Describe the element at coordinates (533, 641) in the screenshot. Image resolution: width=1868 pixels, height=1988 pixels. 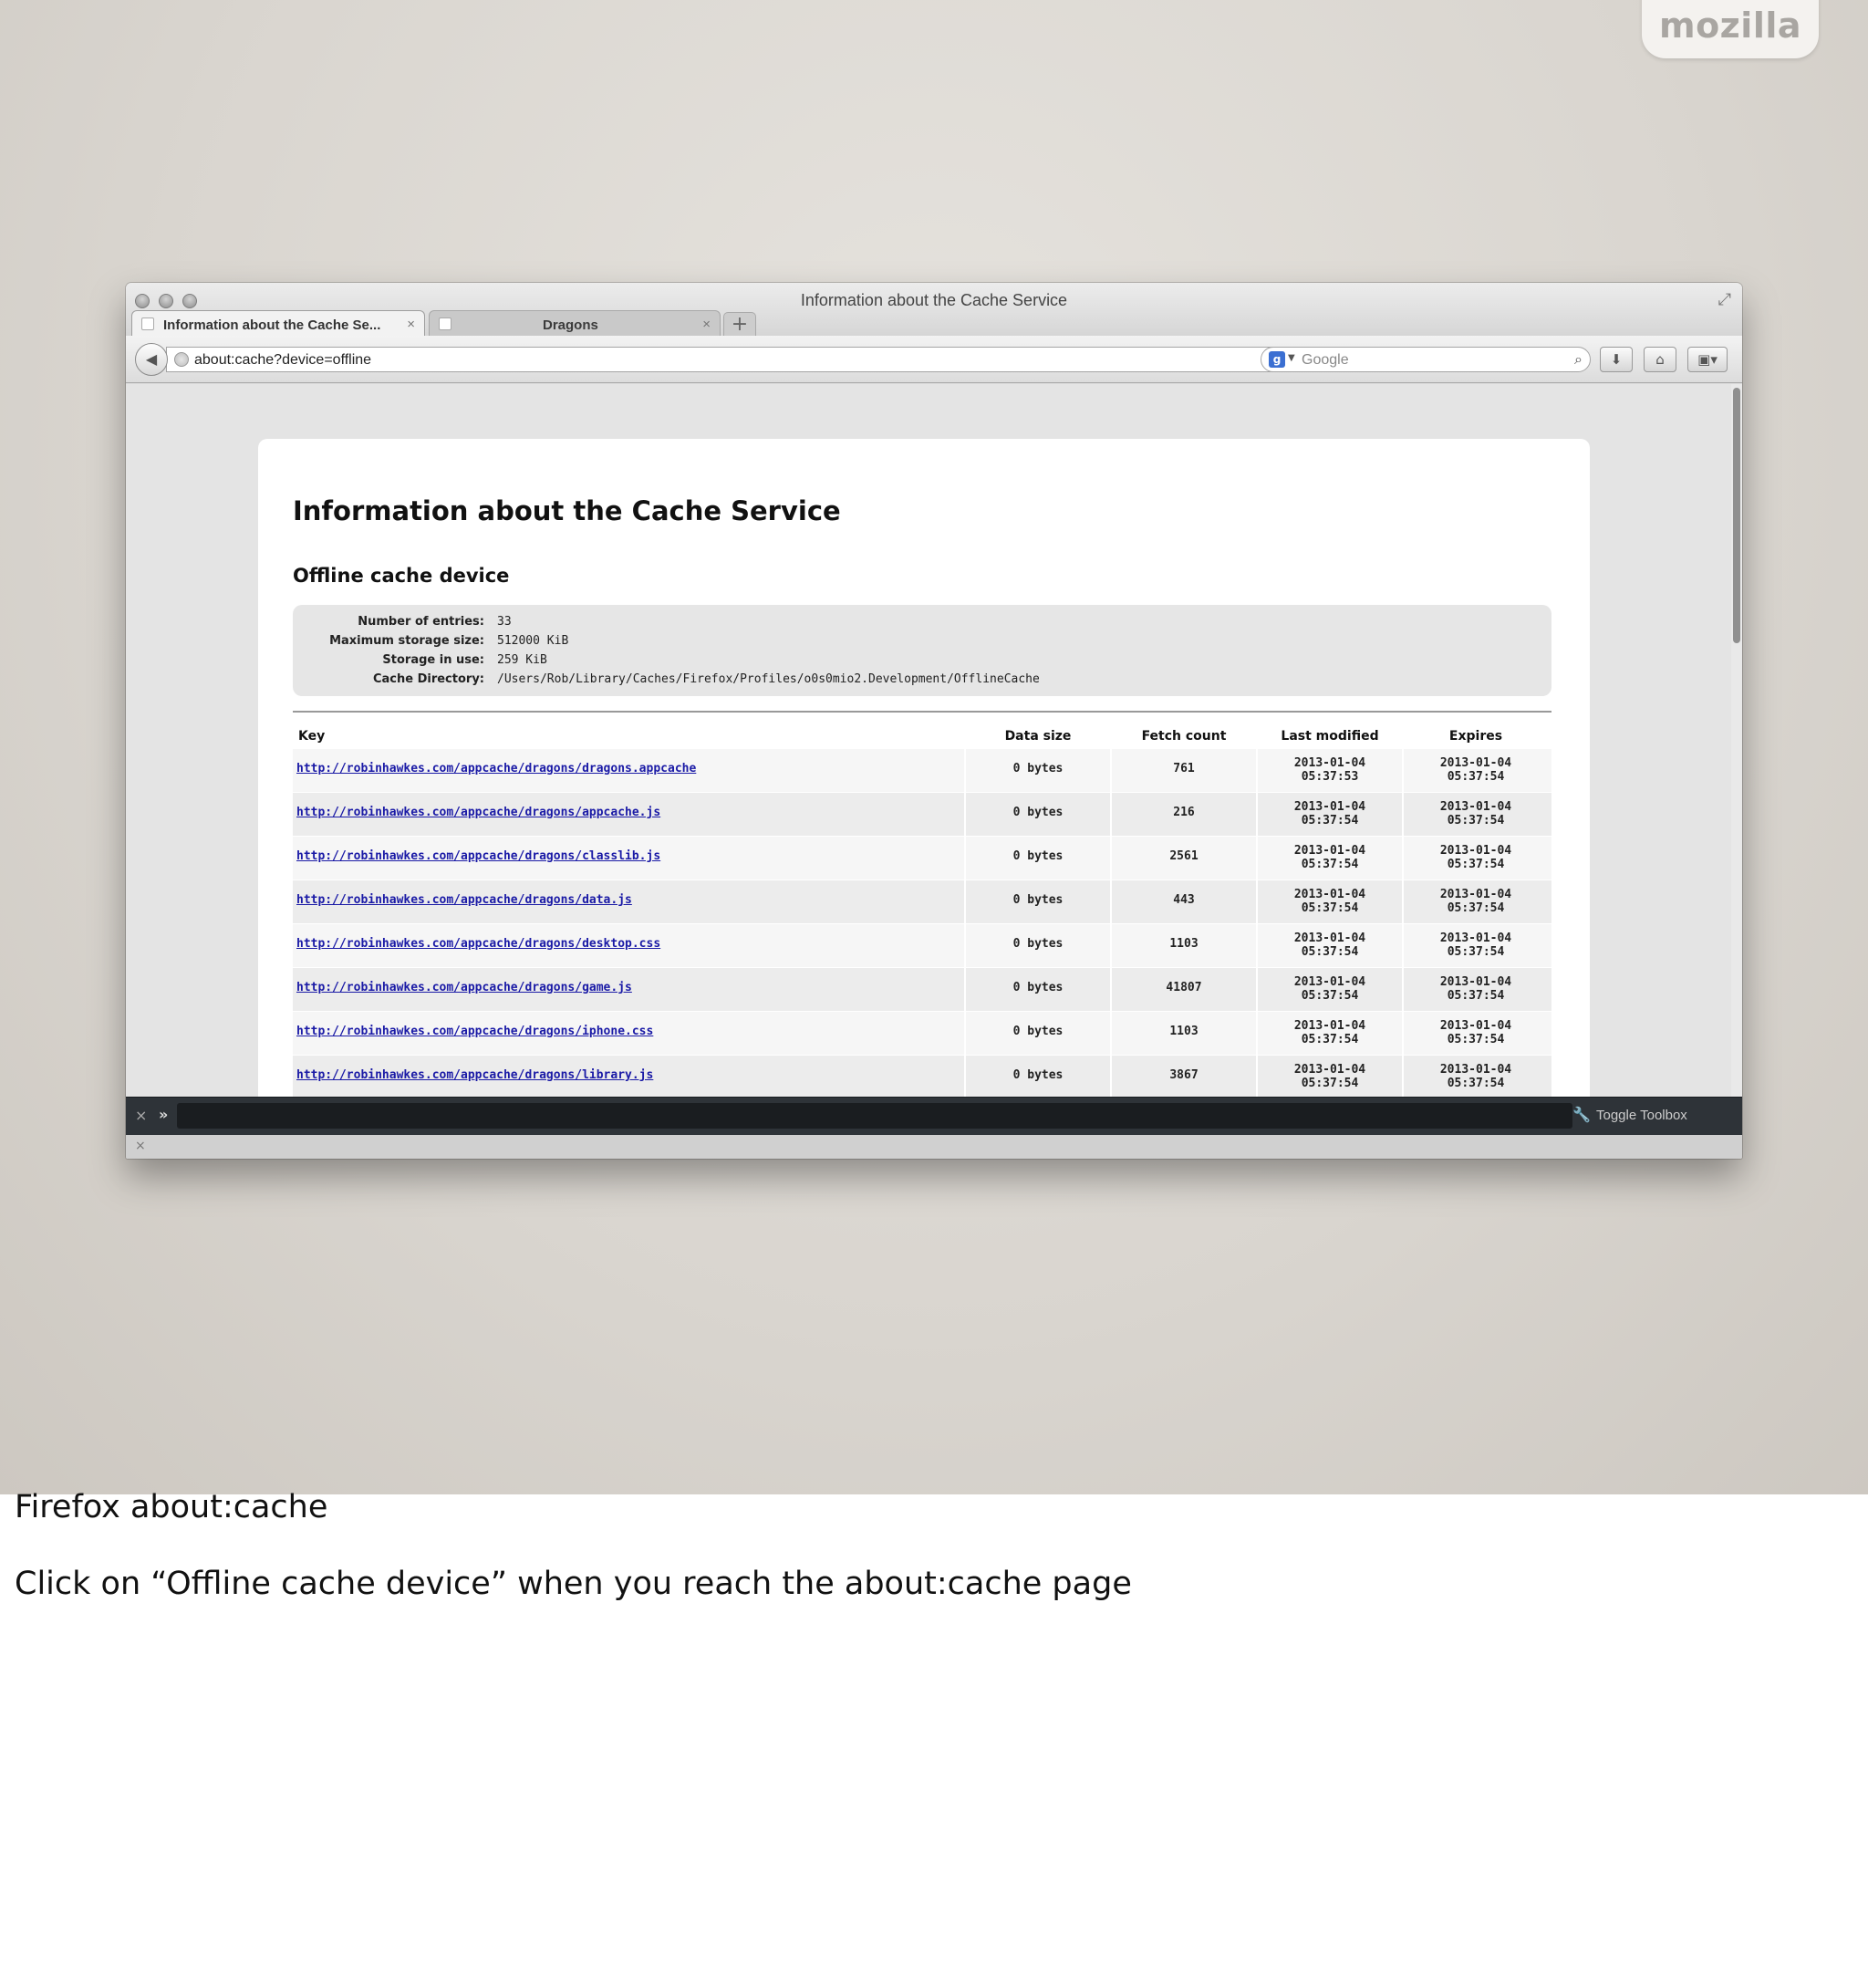
I see `info-value: 512000 KiB` at that location.